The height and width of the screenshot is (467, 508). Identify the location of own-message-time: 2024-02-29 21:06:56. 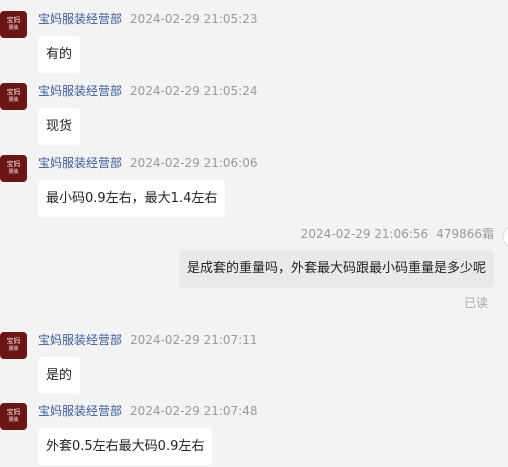
(364, 234).